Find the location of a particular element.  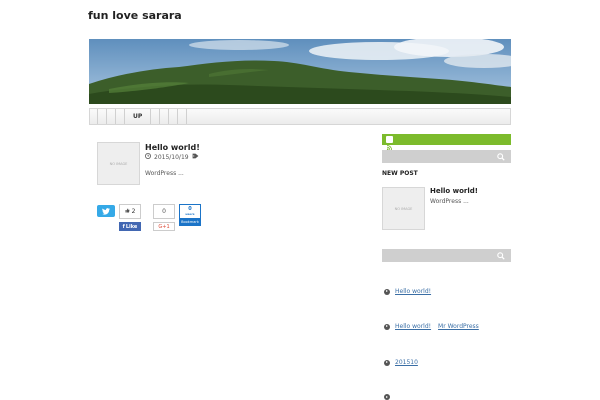

facebook-count: 2 is located at coordinates (133, 211).